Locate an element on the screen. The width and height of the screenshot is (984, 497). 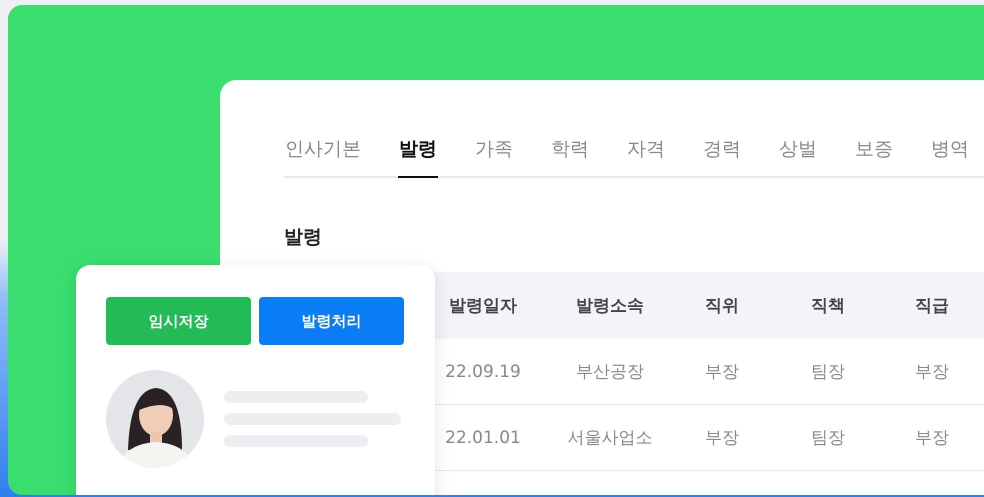
tab: 자격 is located at coordinates (646, 152).